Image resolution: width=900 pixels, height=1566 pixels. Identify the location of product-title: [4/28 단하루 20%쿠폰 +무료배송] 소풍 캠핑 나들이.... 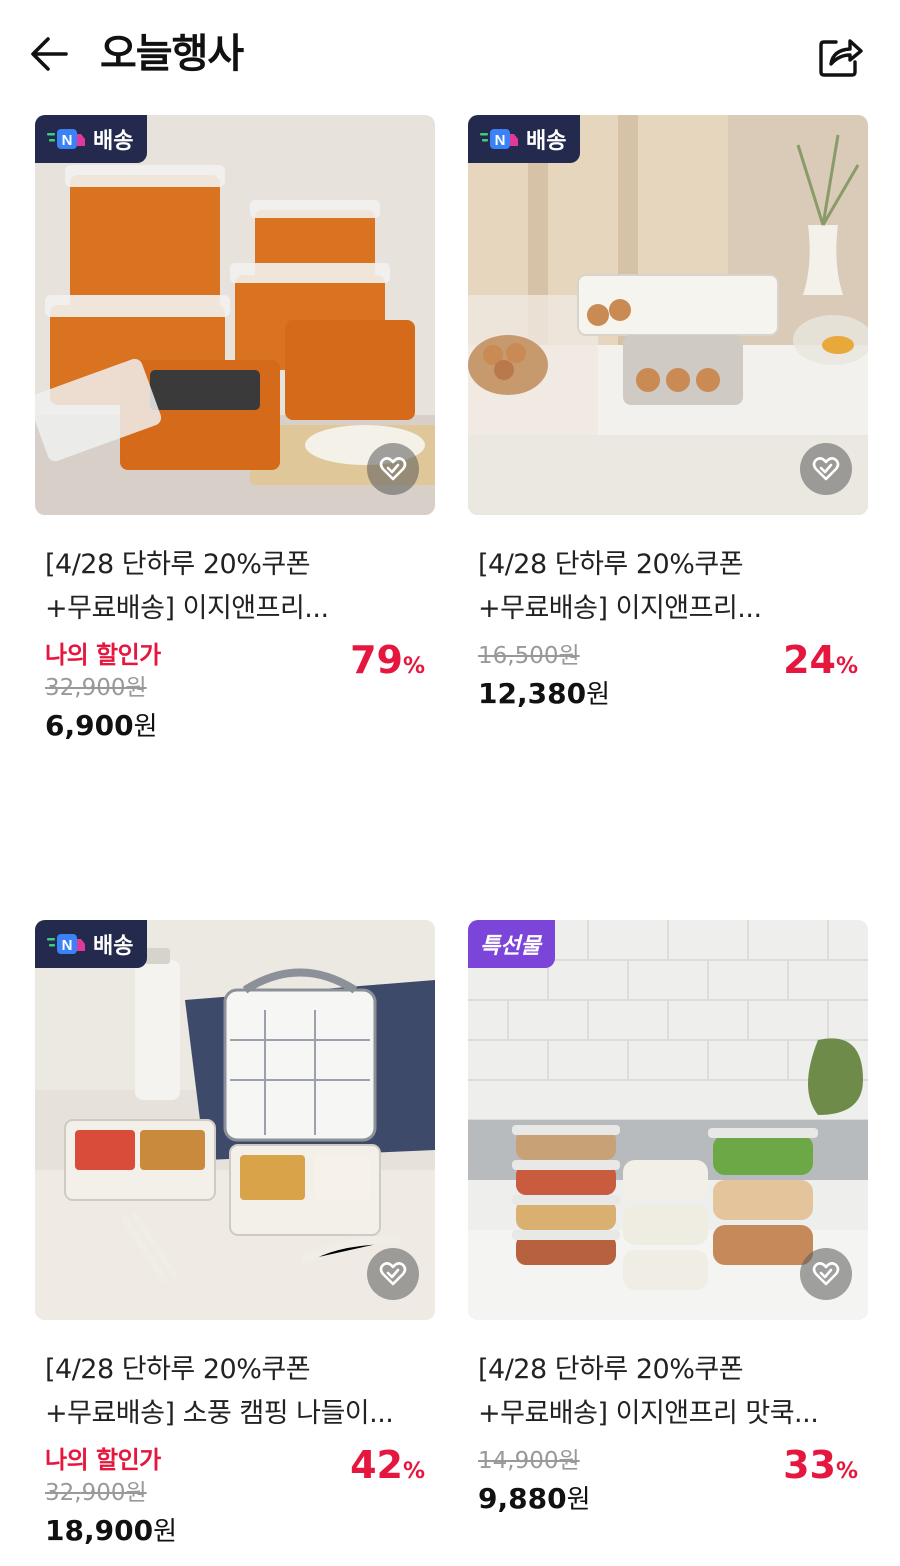
(235, 1392).